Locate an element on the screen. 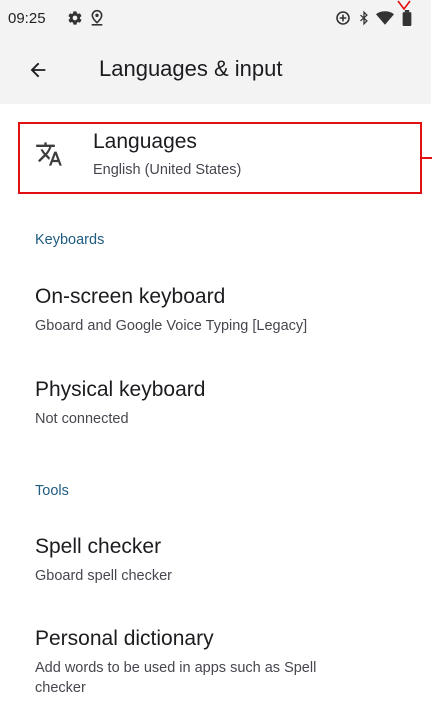 The image size is (440, 705). section-header-keyboards: Keyboards is located at coordinates (70, 240).